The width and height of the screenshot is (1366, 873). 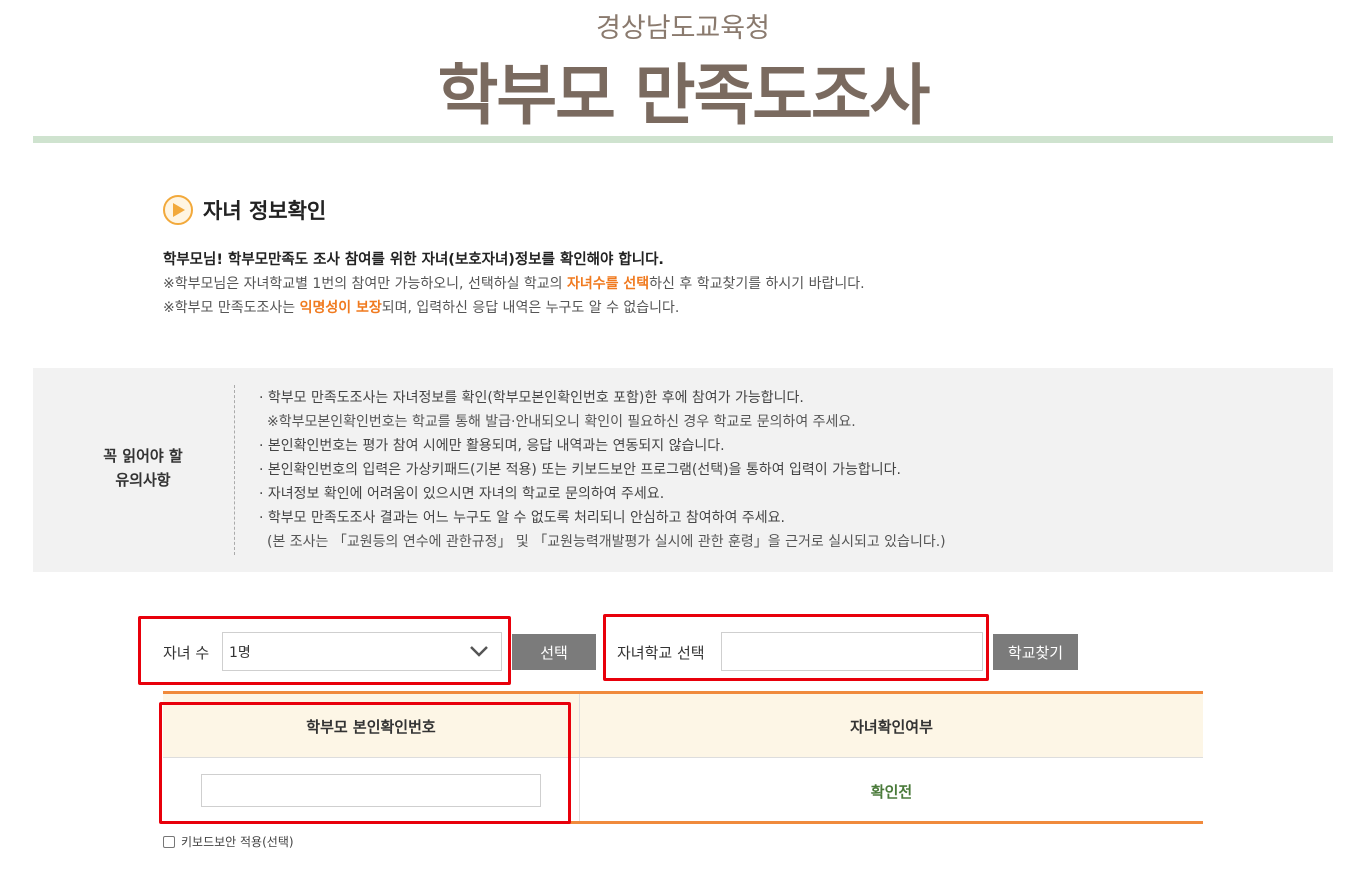 What do you see at coordinates (1035, 652) in the screenshot?
I see `find-school-button: 학교찾기` at bounding box center [1035, 652].